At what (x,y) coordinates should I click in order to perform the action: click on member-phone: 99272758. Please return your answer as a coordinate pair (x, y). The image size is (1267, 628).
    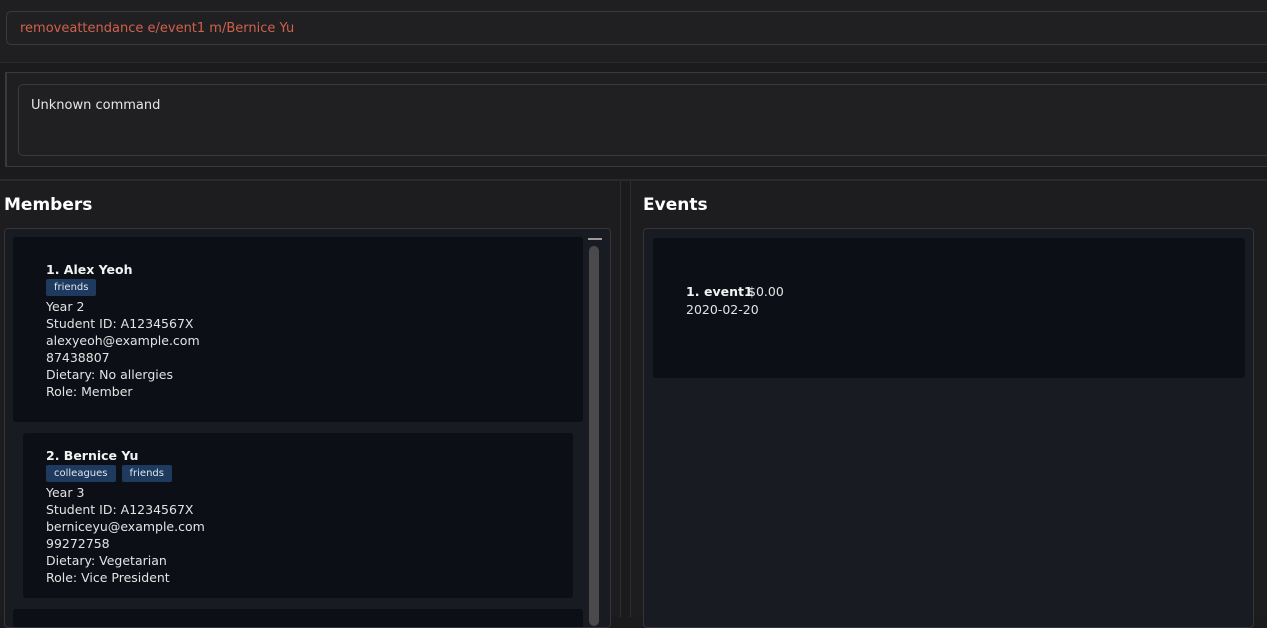
    Looking at the image, I should click on (78, 543).